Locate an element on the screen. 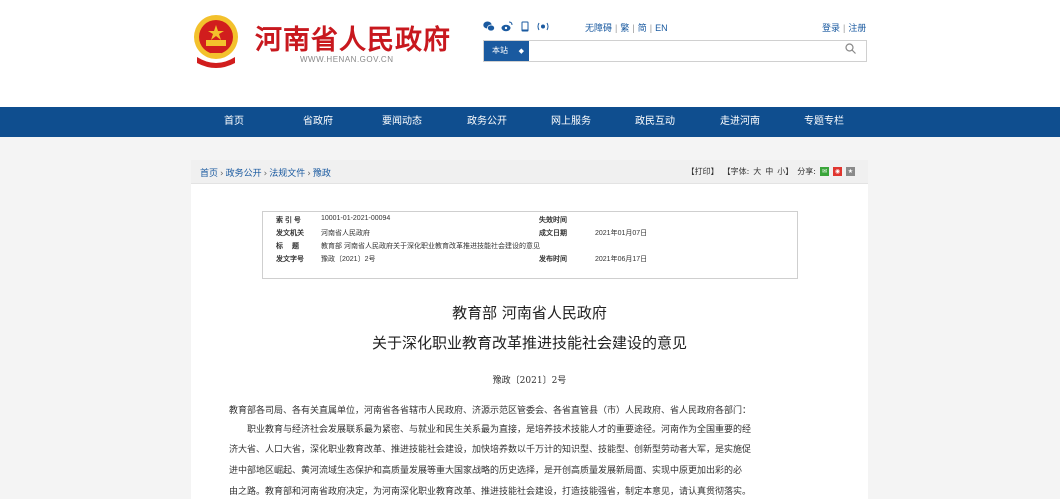 The width and height of the screenshot is (1060, 499). document-title-line-2: 关于深化职业教育改革推进技能社会建设的意见 is located at coordinates (529, 343).